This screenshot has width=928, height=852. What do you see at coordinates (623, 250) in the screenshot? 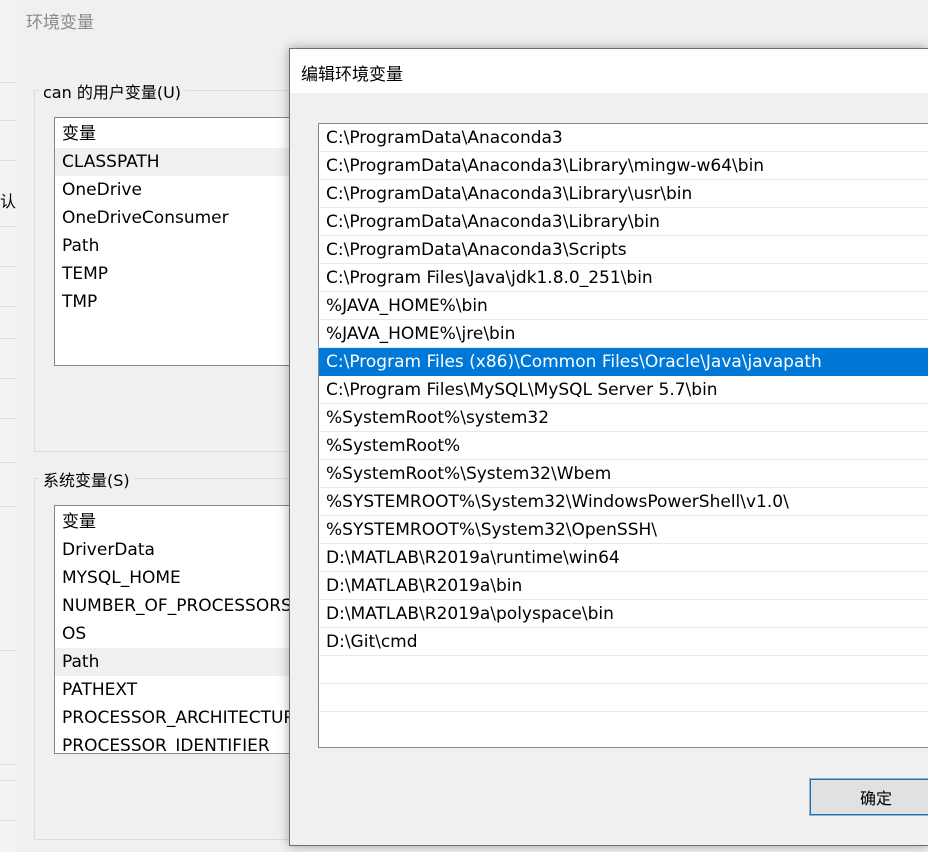
I see `path-entry: C:\ProgramData\Anaconda3\Scripts` at bounding box center [623, 250].